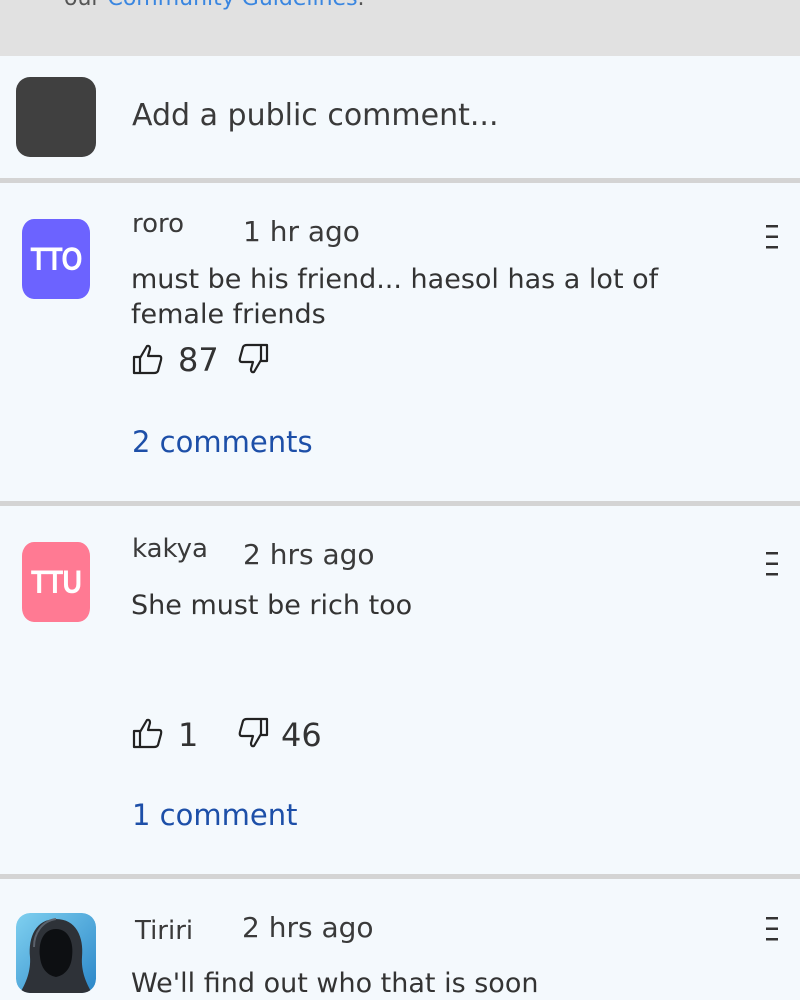 The width and height of the screenshot is (800, 1000). I want to click on comment-username: Tiriri, so click(164, 931).